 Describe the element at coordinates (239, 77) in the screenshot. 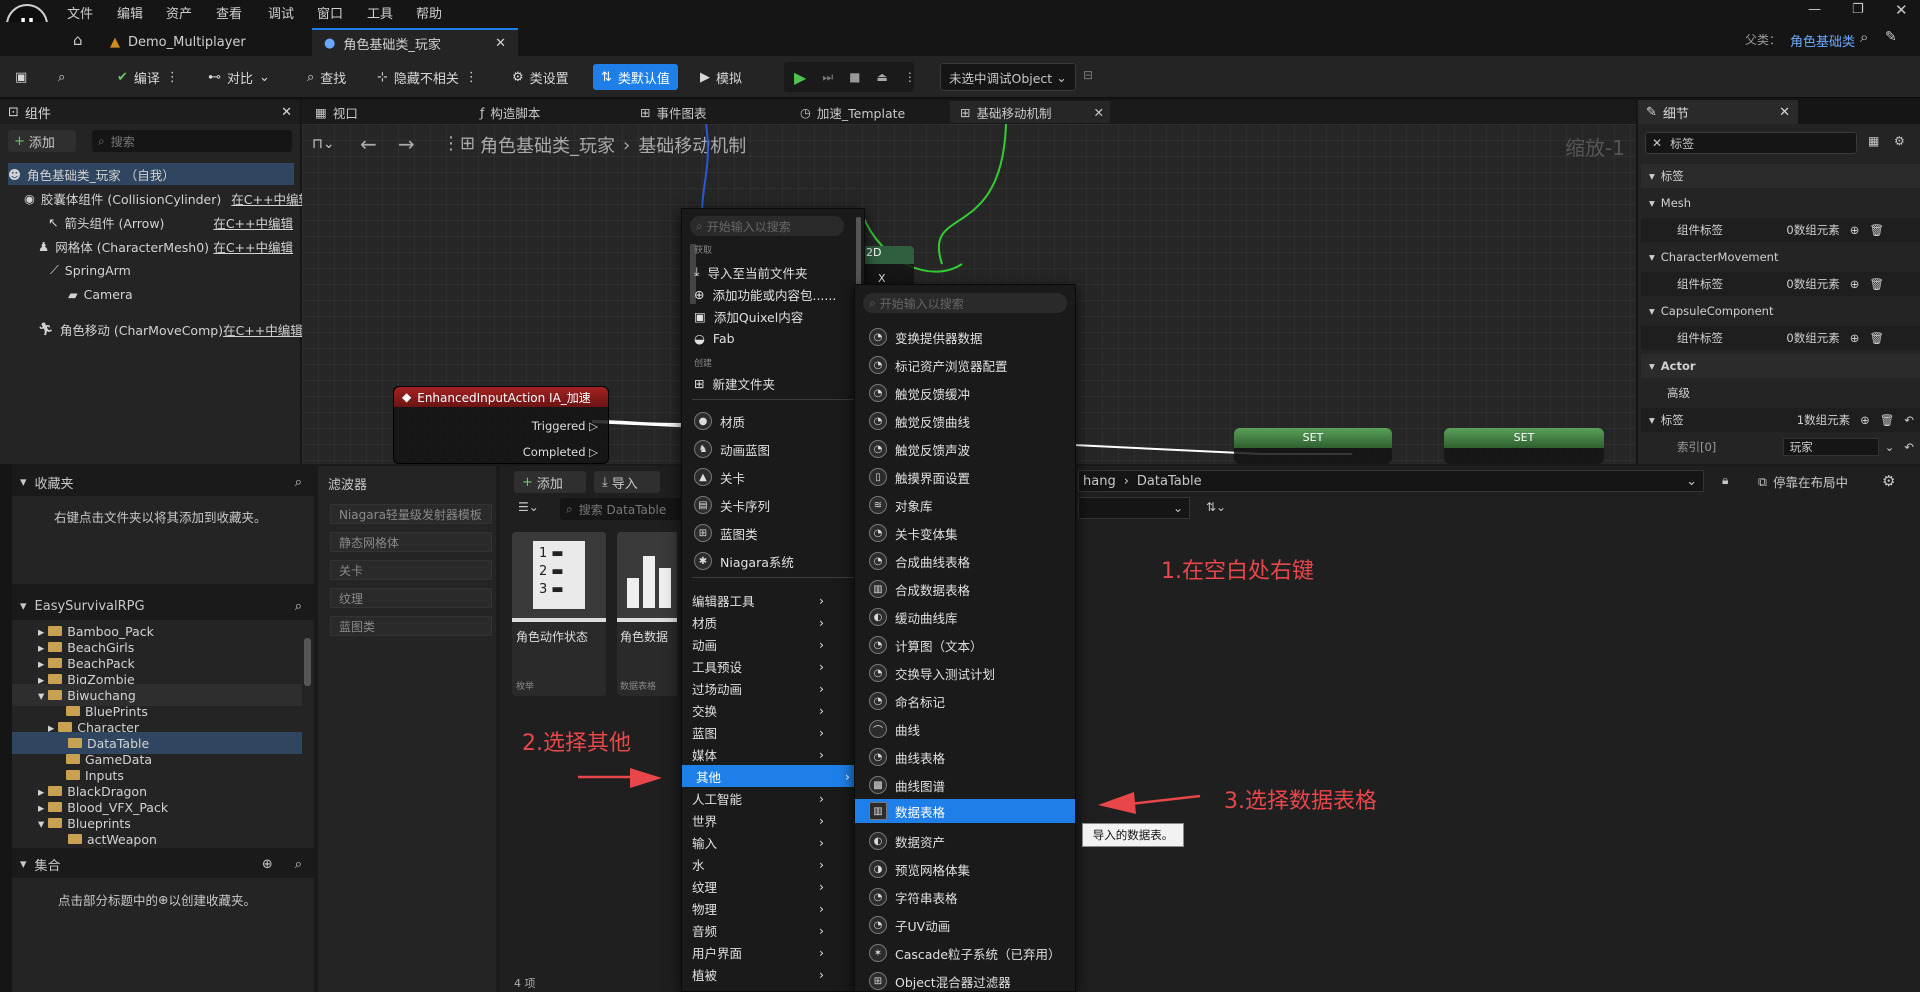

I see `diff-button: ⊷ 对比 ⌄` at that location.